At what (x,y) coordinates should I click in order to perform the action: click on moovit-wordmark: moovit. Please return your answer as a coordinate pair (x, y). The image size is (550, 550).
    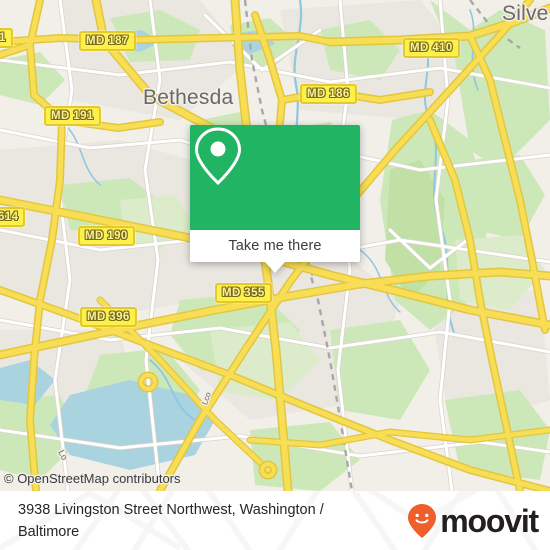
    Looking at the image, I should click on (489, 521).